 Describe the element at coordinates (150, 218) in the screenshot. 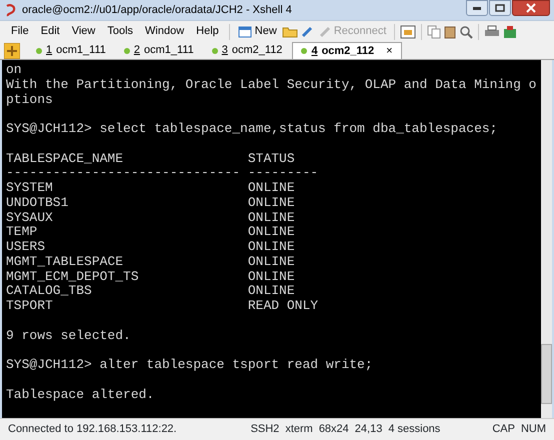

I see `terminal-line: SYSAUX ONLINE` at that location.